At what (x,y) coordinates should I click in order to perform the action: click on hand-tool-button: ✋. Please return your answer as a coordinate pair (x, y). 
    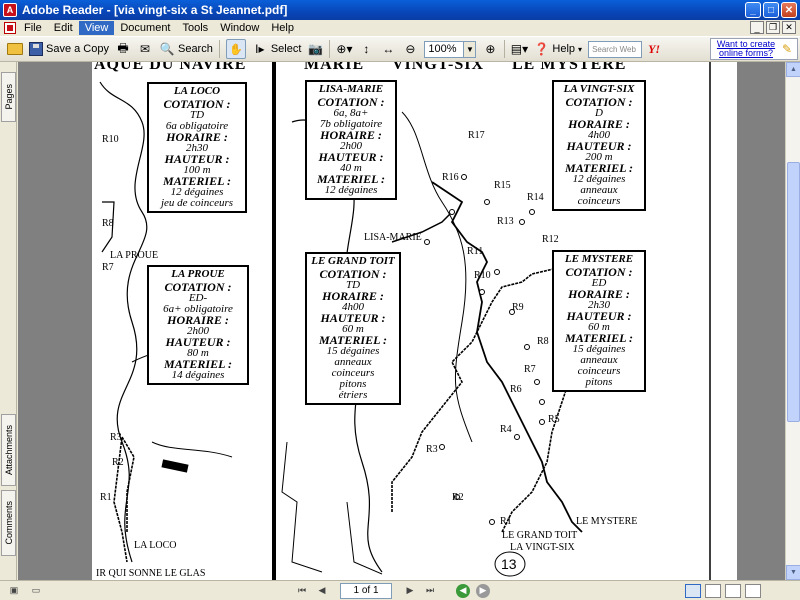
    Looking at the image, I should click on (236, 49).